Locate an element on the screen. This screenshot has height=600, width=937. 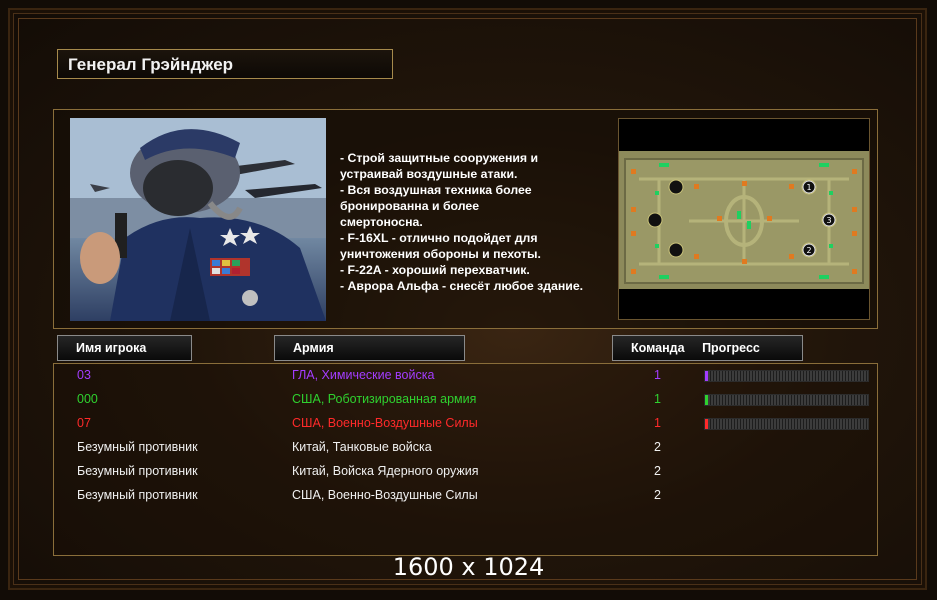
header-team-progress: Команда Прогресс is located at coordinates (707, 348).